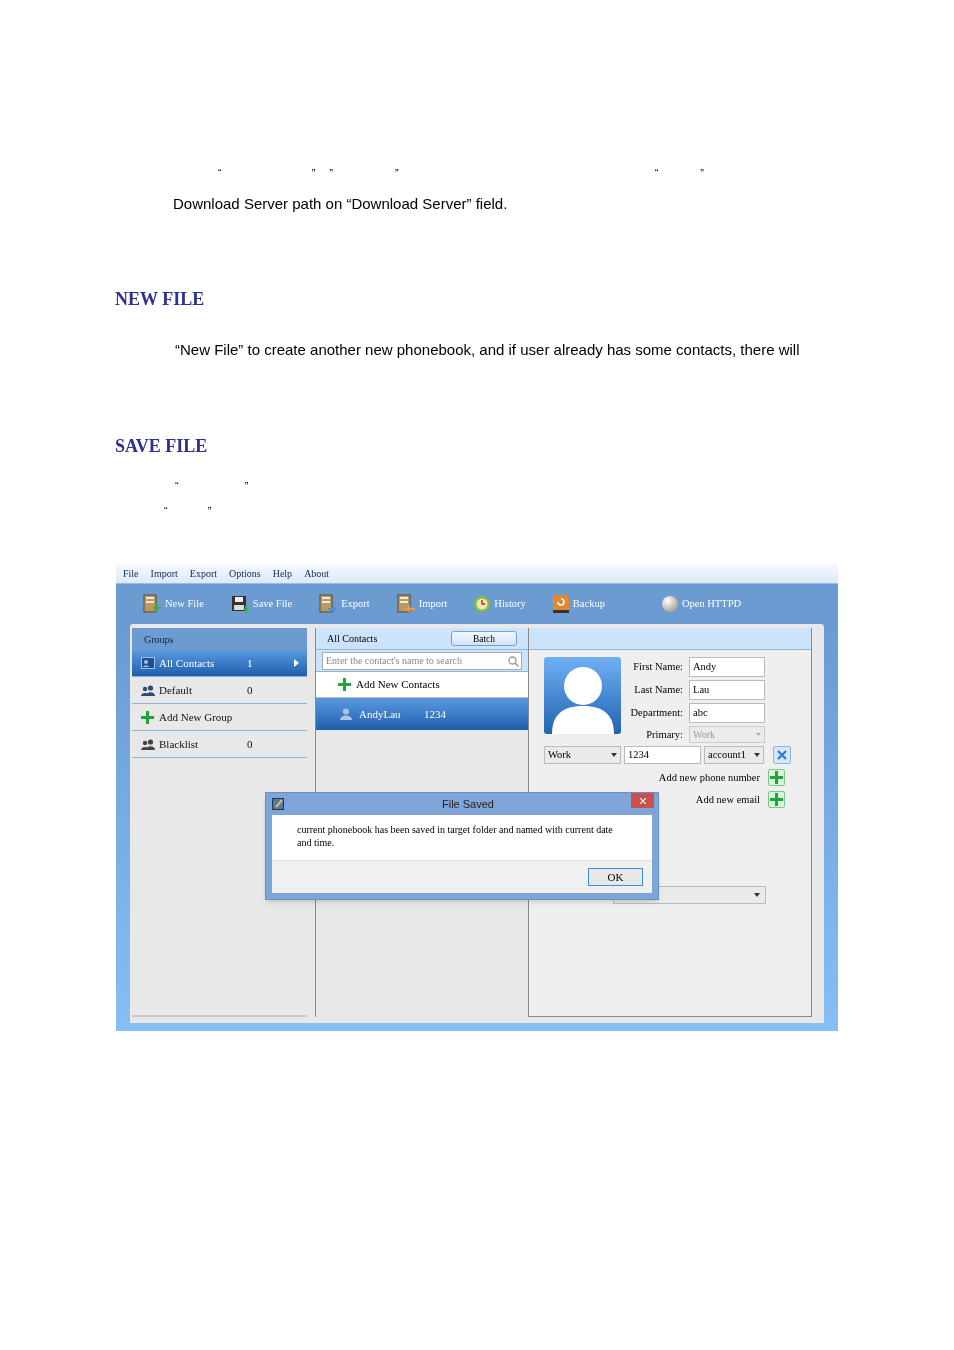 Image resolution: width=954 pixels, height=1350 pixels. I want to click on section-heading: SAVE FILE, so click(162, 446).